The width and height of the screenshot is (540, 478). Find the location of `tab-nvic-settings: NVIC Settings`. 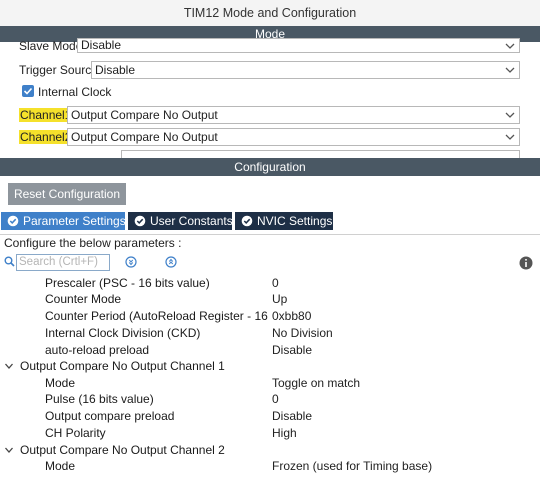

tab-nvic-settings: NVIC Settings is located at coordinates (284, 221).